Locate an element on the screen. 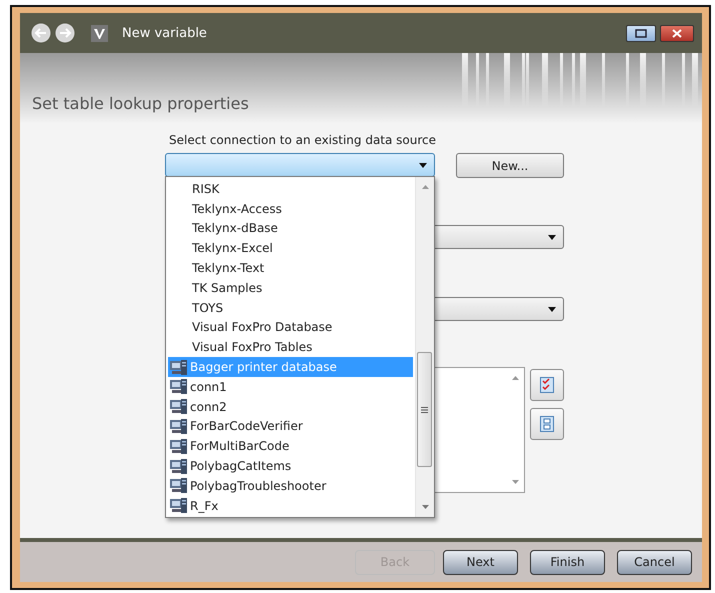 This screenshot has width=715, height=593. dropdown-option: PolybagCatItems is located at coordinates (290, 466).